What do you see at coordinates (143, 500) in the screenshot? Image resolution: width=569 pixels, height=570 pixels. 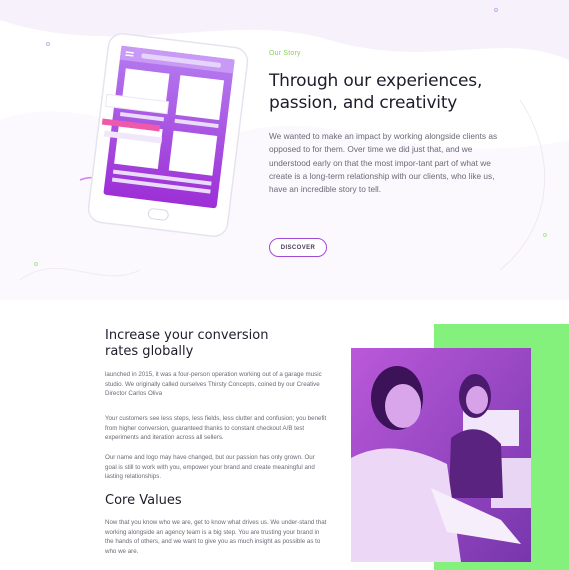 I see `core-values-heading: Core Values` at bounding box center [143, 500].